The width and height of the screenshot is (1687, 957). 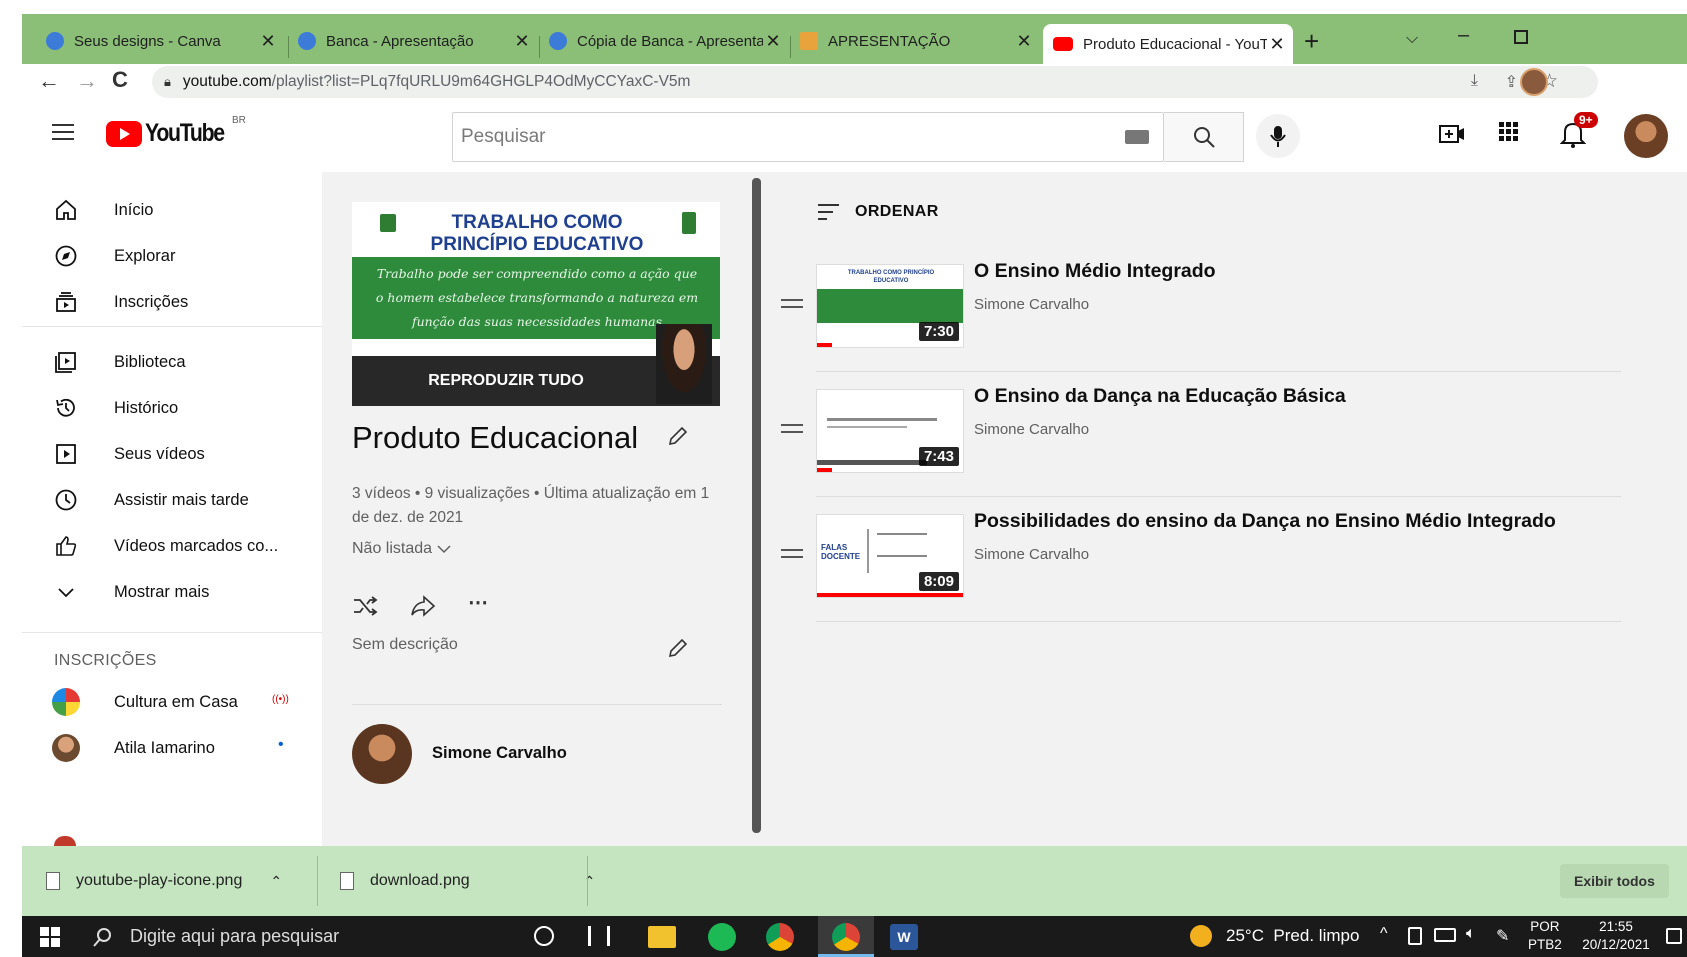 I want to click on keyboard-icon, so click(x=1137, y=137).